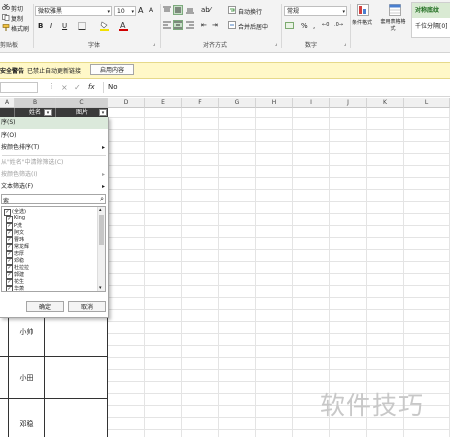 This screenshot has width=450, height=437. Describe the element at coordinates (112, 69) in the screenshot. I see `enable-content-button: 启用内容` at that location.